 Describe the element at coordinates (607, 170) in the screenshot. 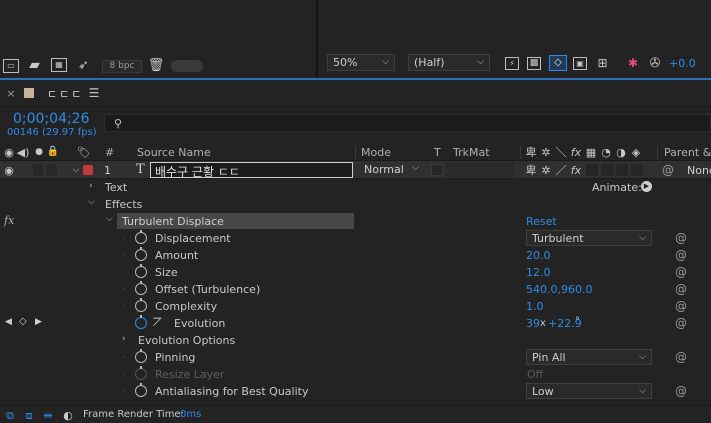

I see `adjustment-box` at that location.